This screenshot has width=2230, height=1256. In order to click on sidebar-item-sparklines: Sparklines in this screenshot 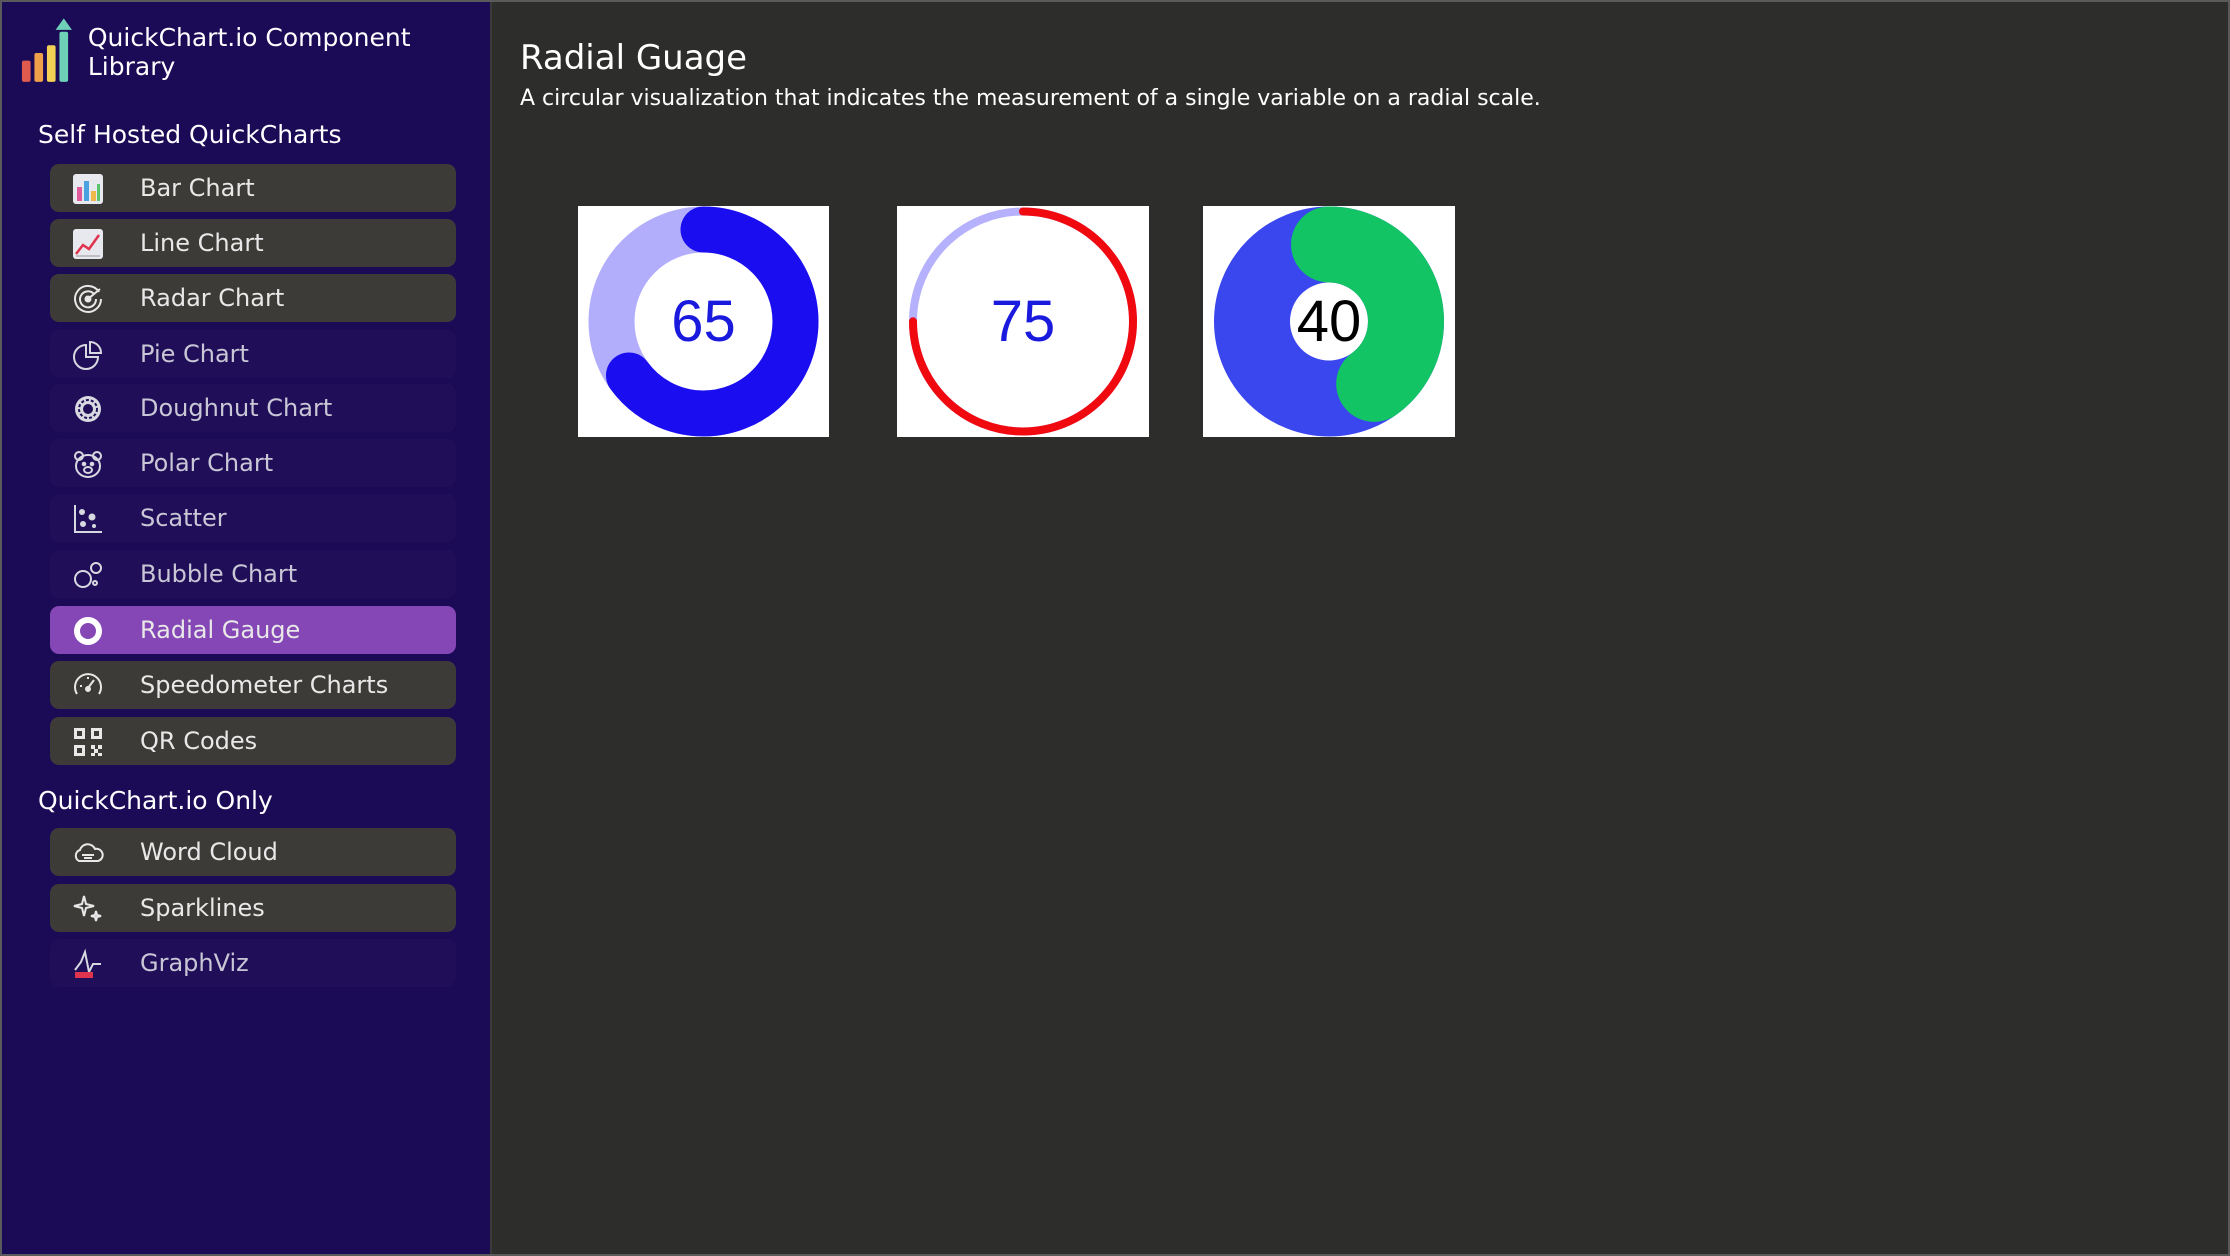, I will do `click(253, 908)`.